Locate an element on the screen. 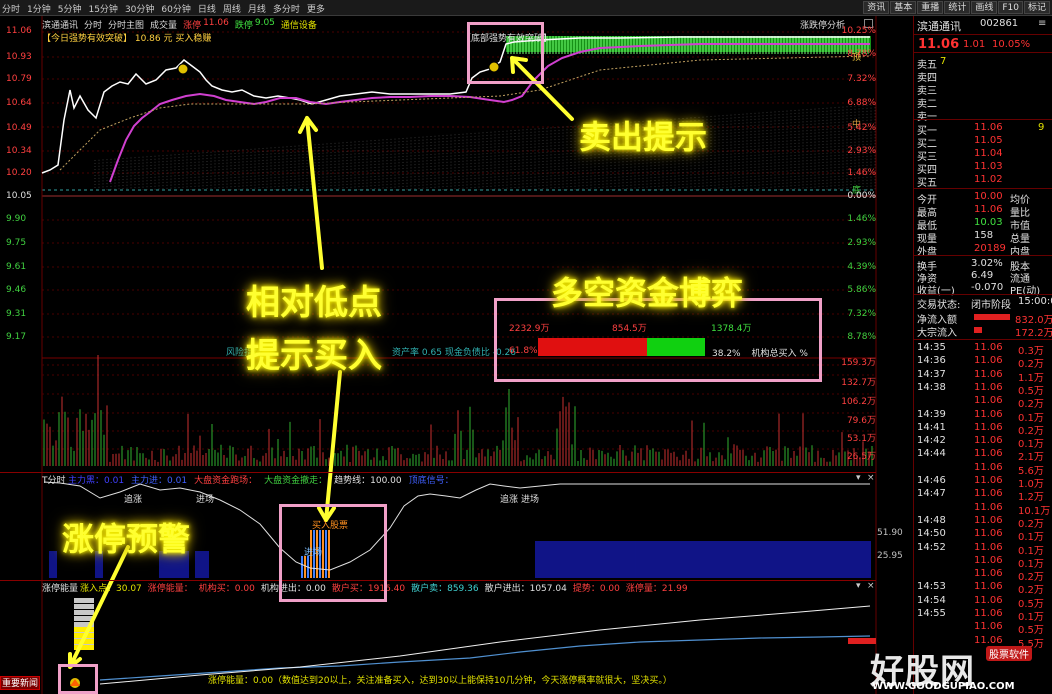  tick-row: 14:53 11.06 0.2万 is located at coordinates (983, 588).